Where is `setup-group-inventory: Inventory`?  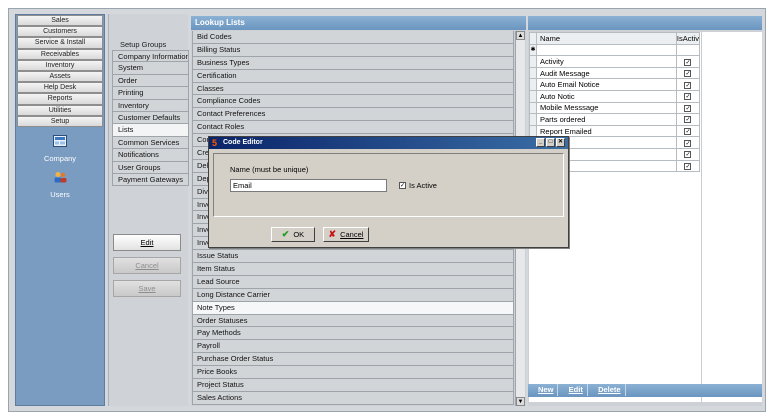
setup-group-inventory: Inventory is located at coordinates (150, 105).